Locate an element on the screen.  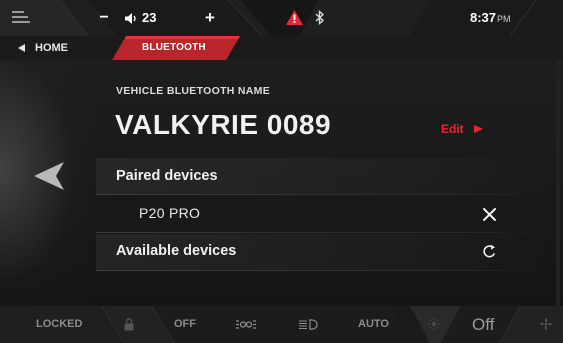
available-devices-title: Available devices is located at coordinates (176, 251).